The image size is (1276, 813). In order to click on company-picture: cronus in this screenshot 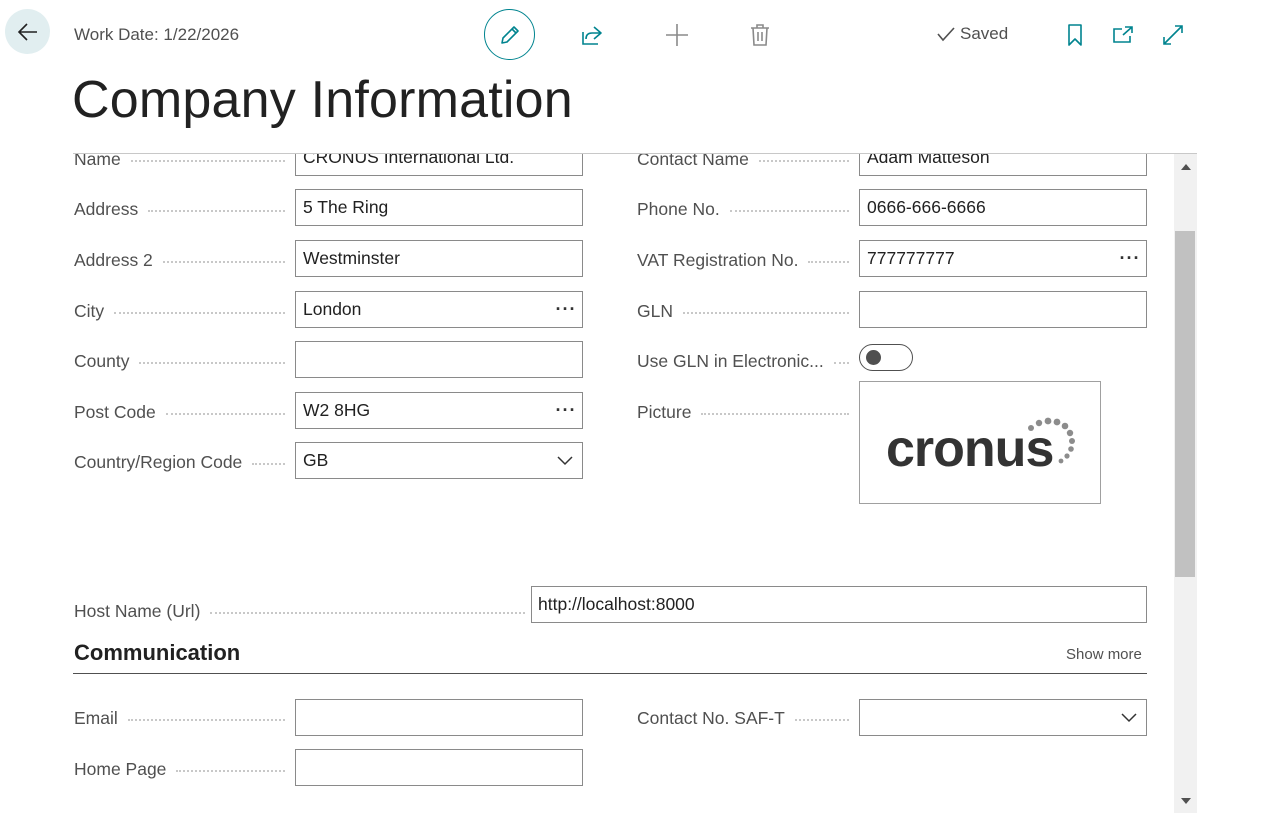, I will do `click(980, 442)`.